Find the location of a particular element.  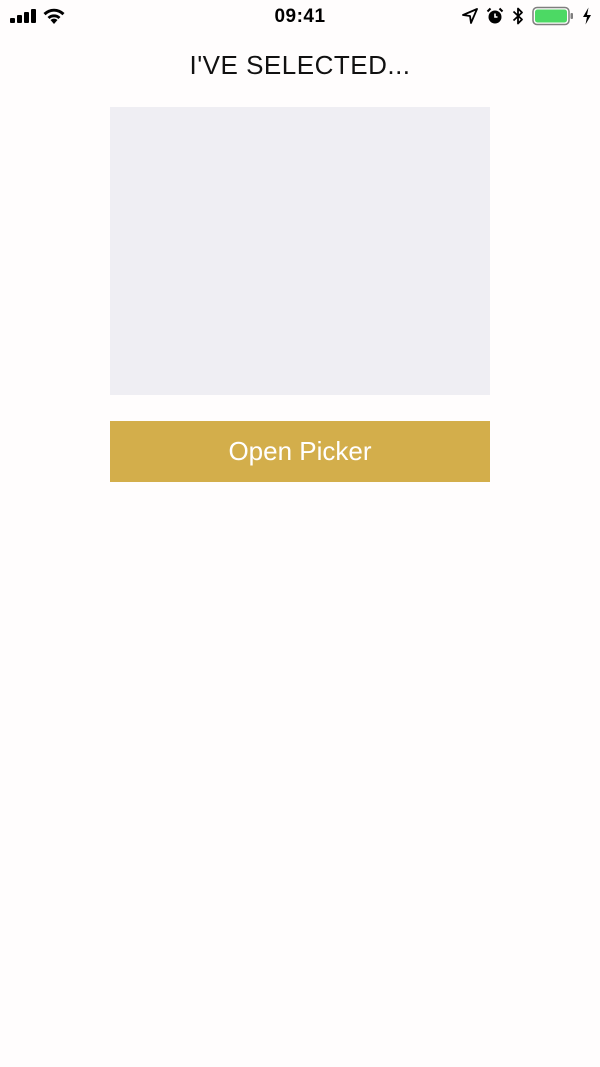

cellular-signal-icon is located at coordinates (23, 16).